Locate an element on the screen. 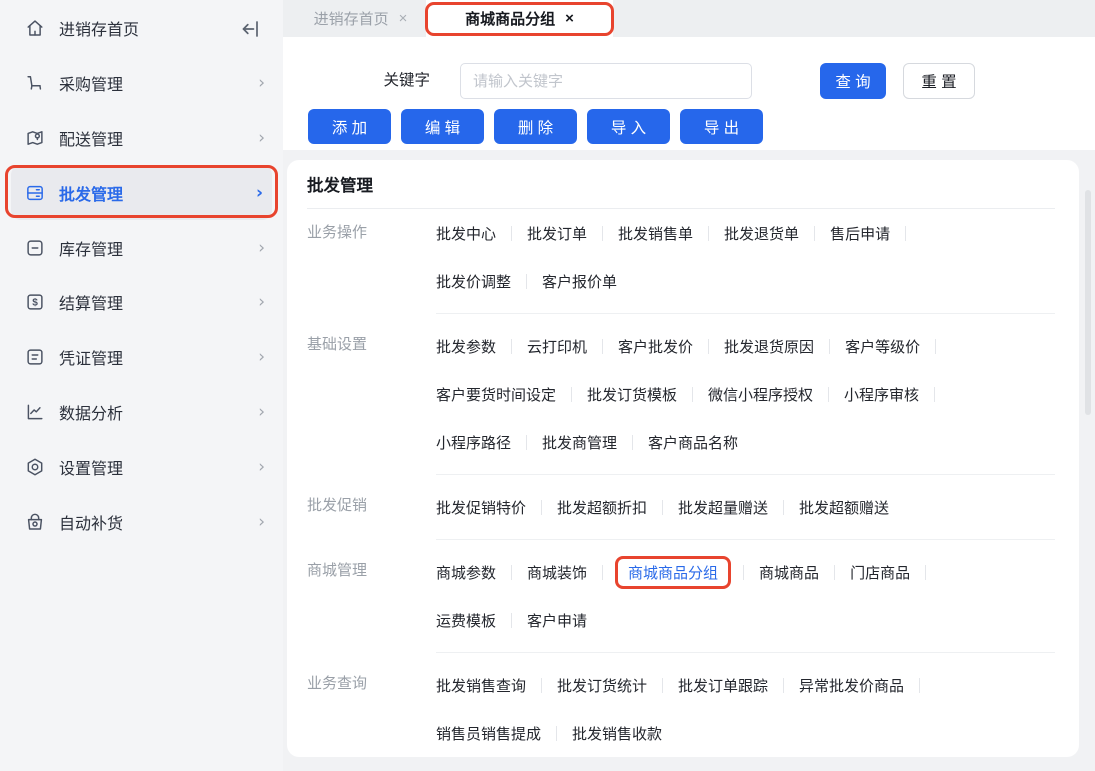 The image size is (1095, 771). sidebar-item-label: 采购管理 is located at coordinates (91, 86).